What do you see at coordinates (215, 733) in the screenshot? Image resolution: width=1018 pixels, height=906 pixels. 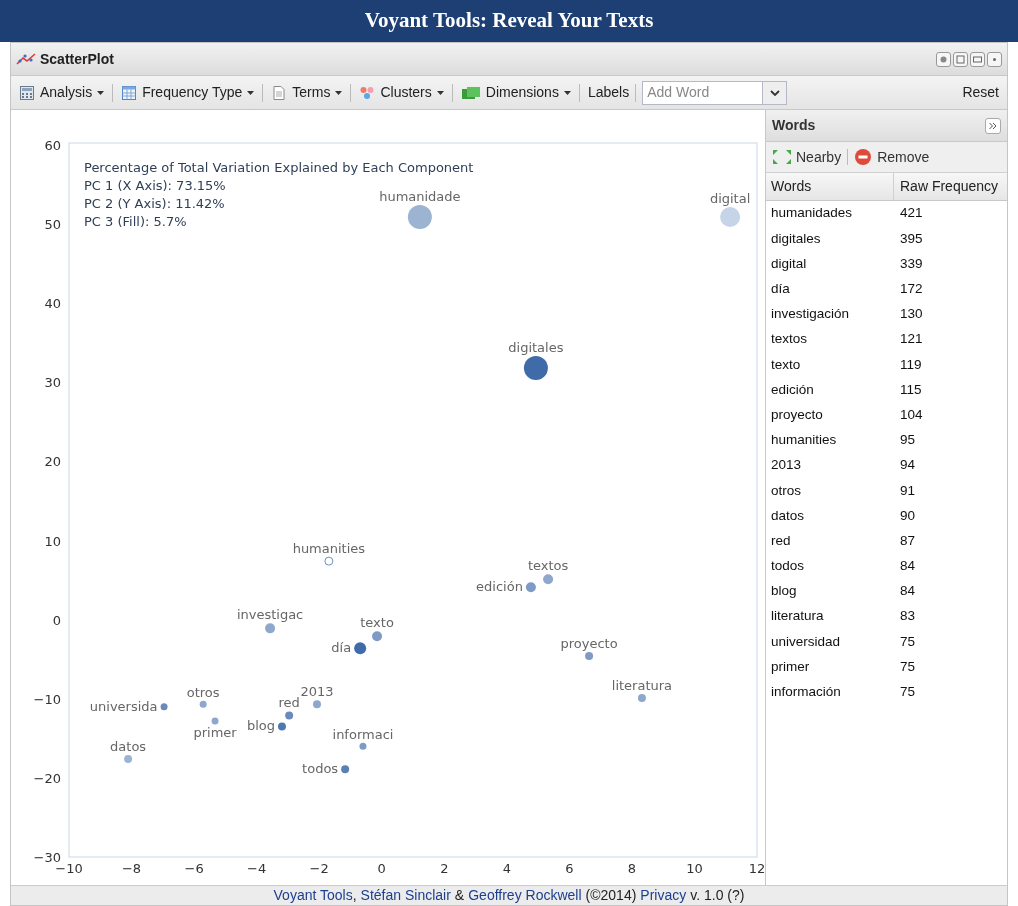 I see `point-label: primer` at bounding box center [215, 733].